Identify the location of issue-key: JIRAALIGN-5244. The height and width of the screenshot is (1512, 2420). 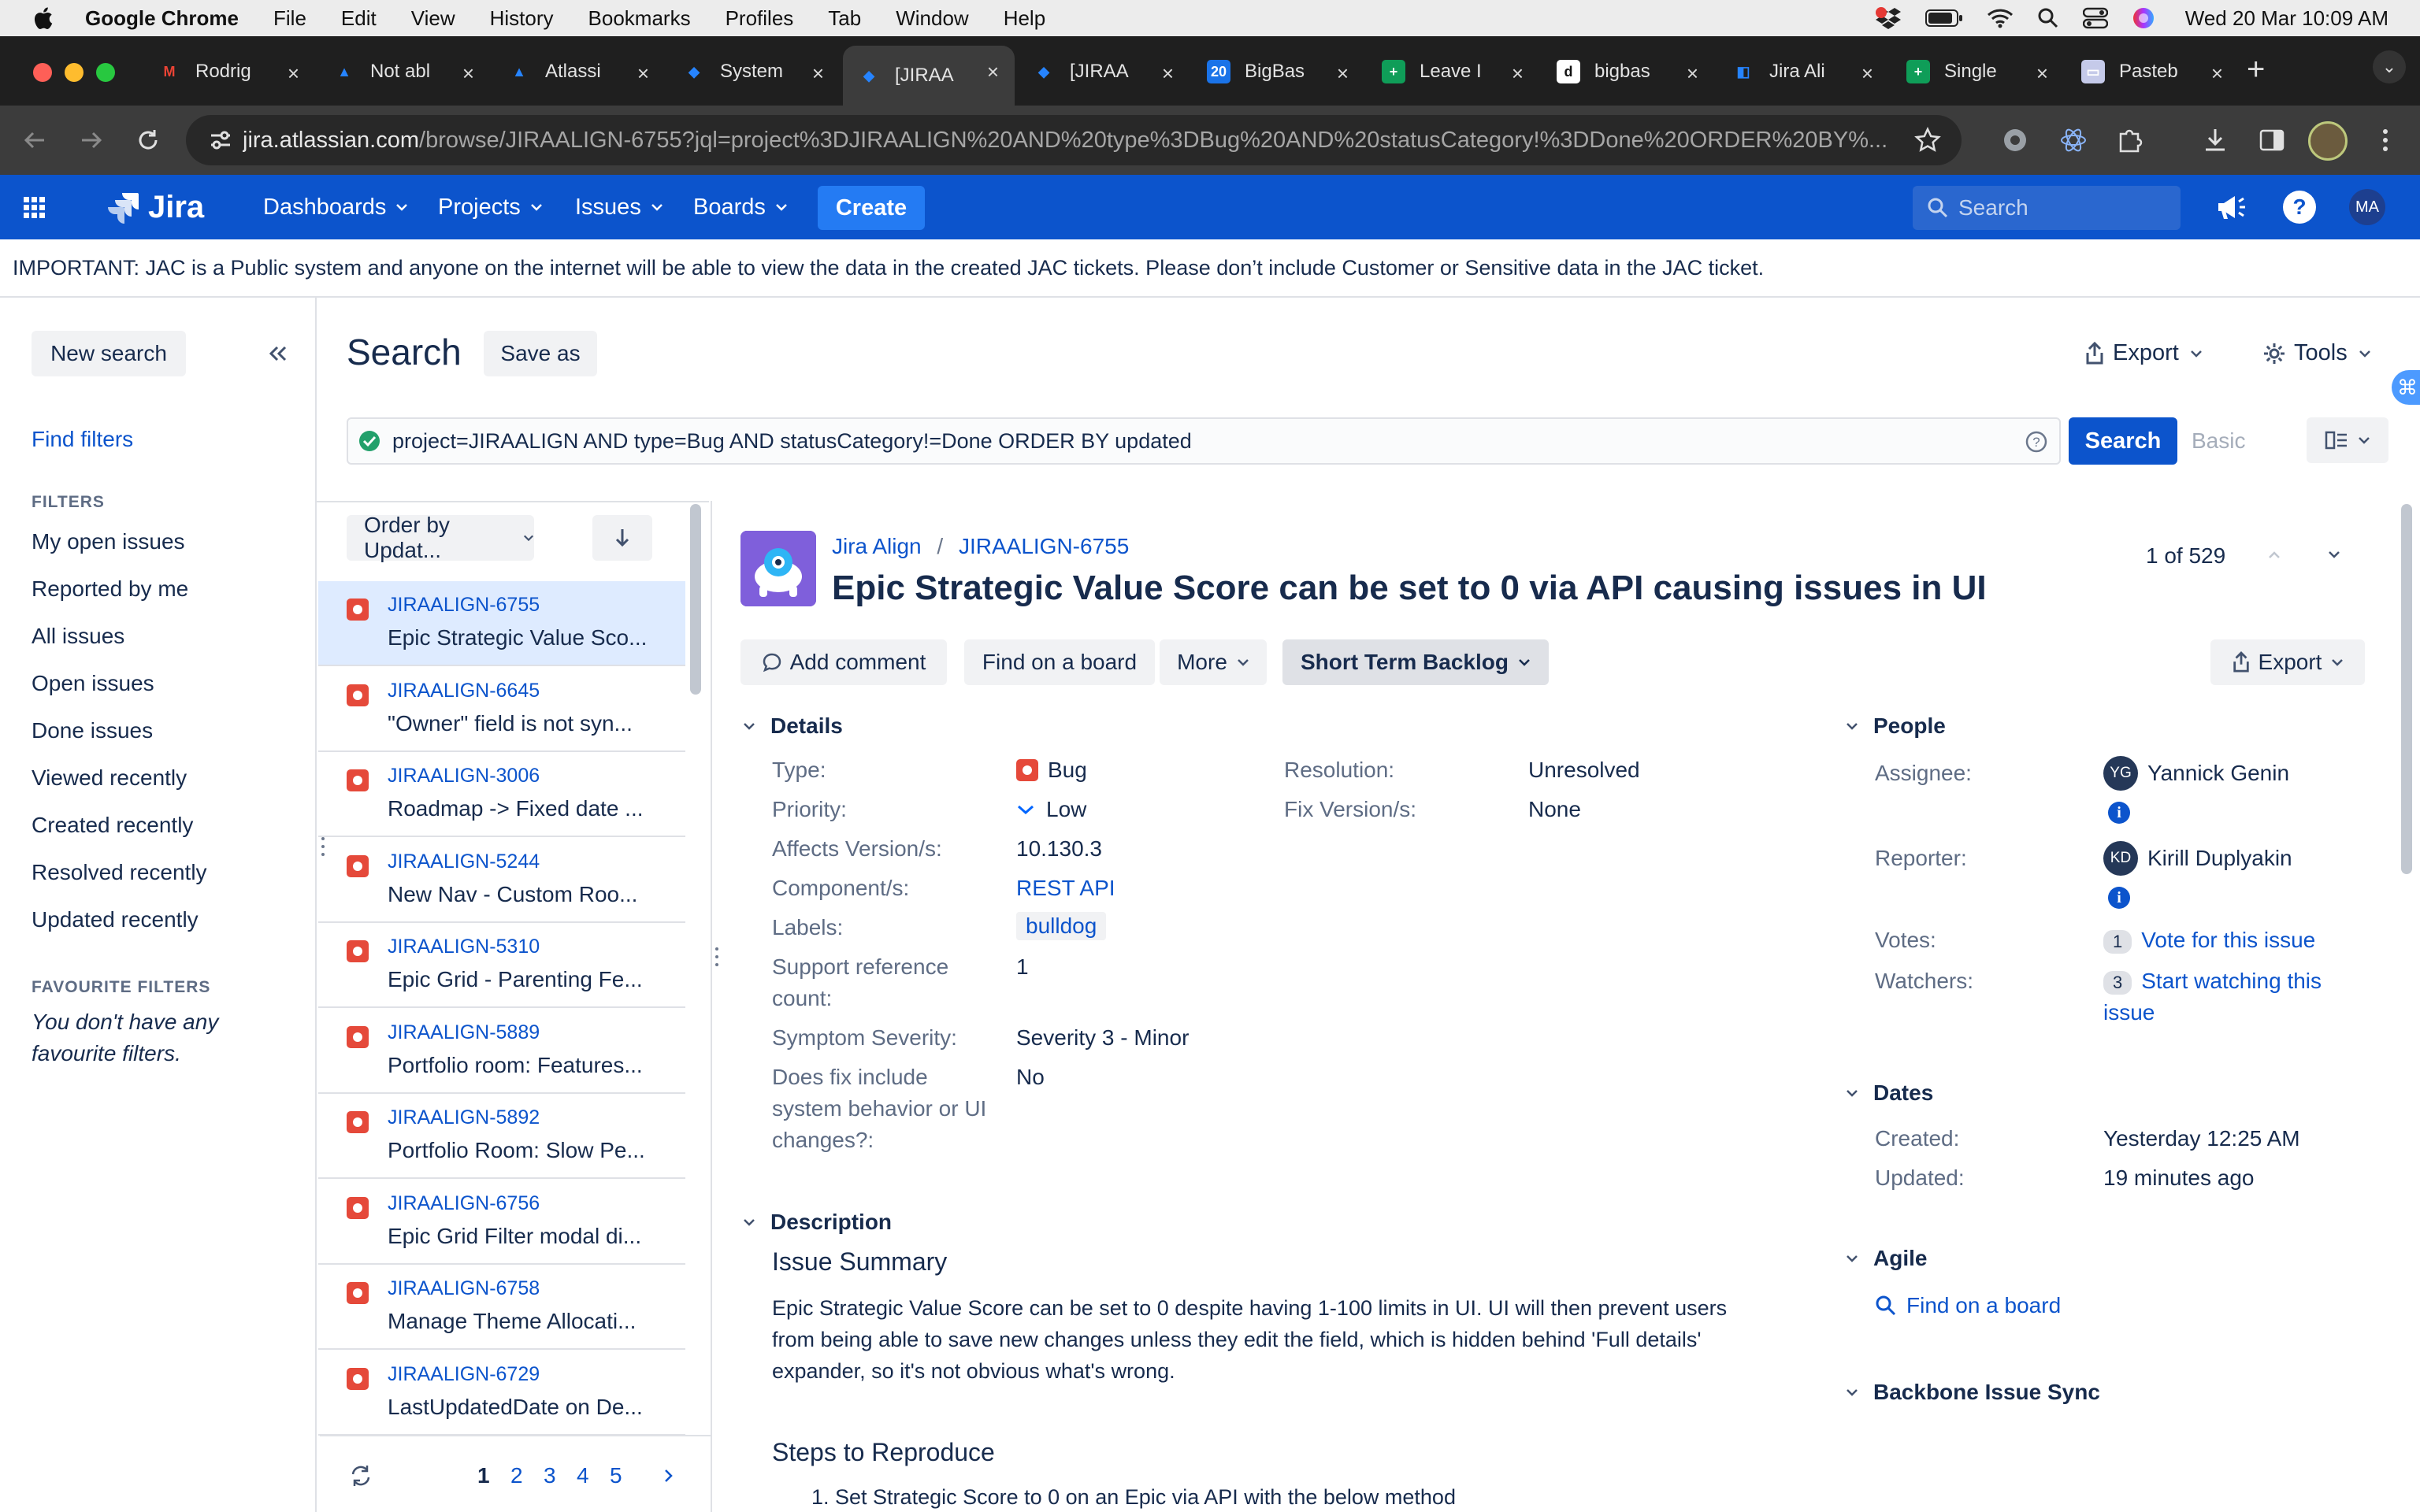
(464, 861).